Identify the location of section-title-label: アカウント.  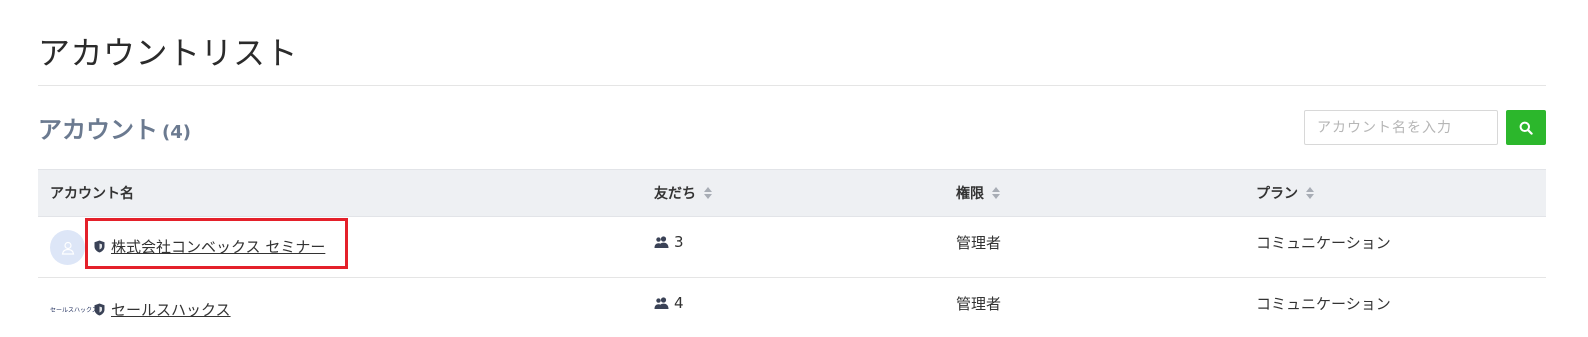
(98, 130).